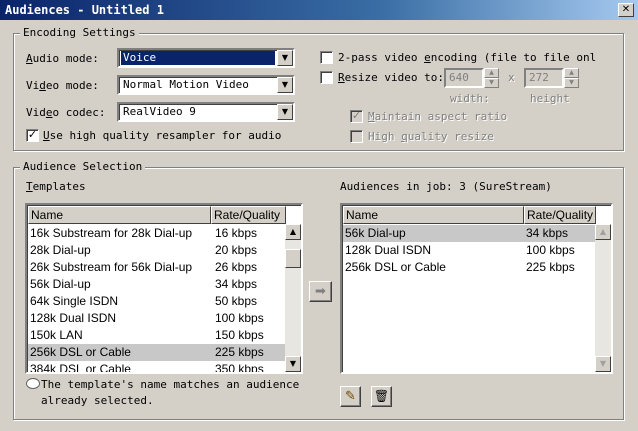  I want to click on close-button: ✕, so click(626, 10).